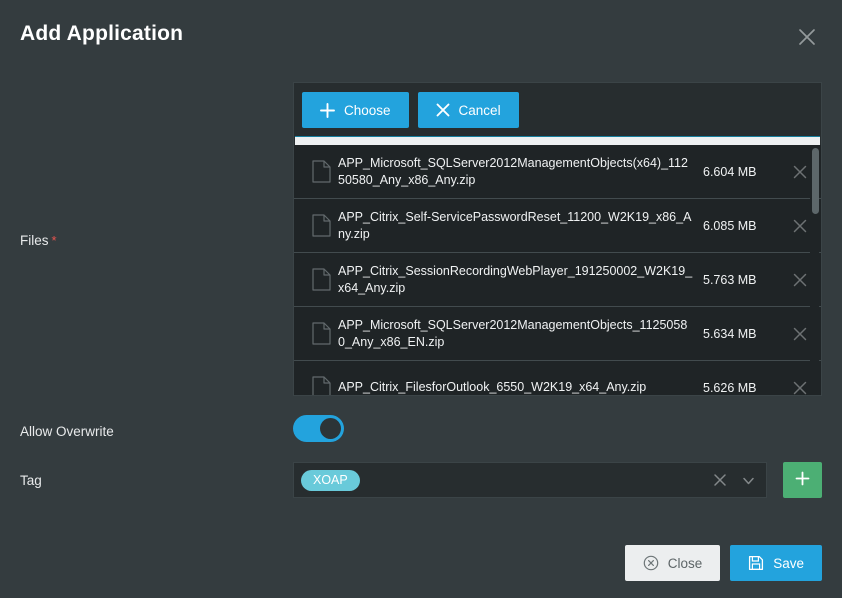 The image size is (842, 598). I want to click on files-label: Files *, so click(38, 240).